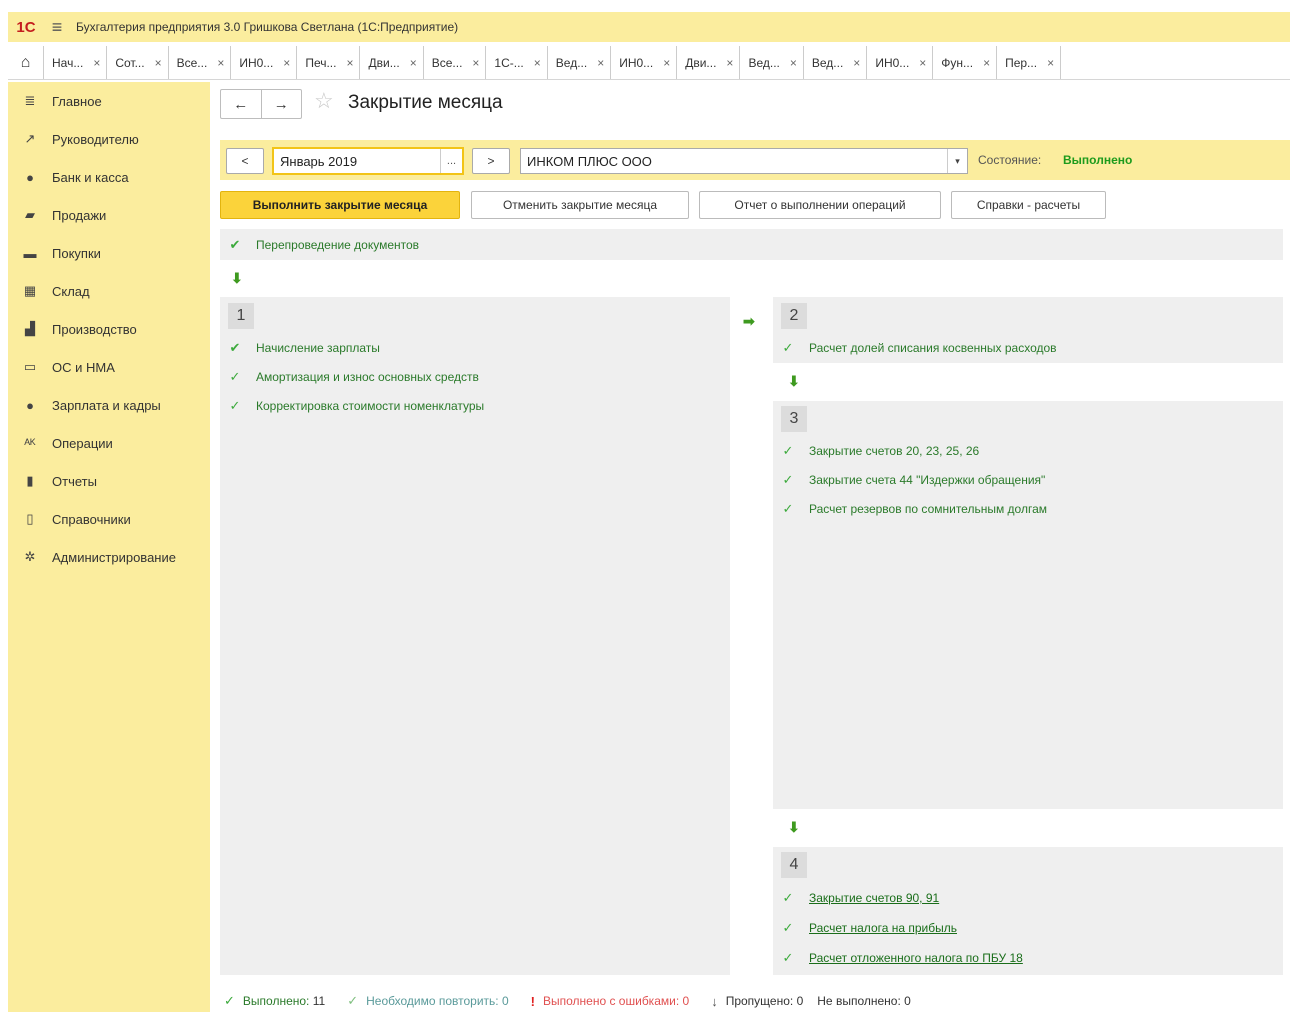 This screenshot has width=1290, height=1012. Describe the element at coordinates (517, 62) in the screenshot. I see `tab: 1С-... ×` at that location.